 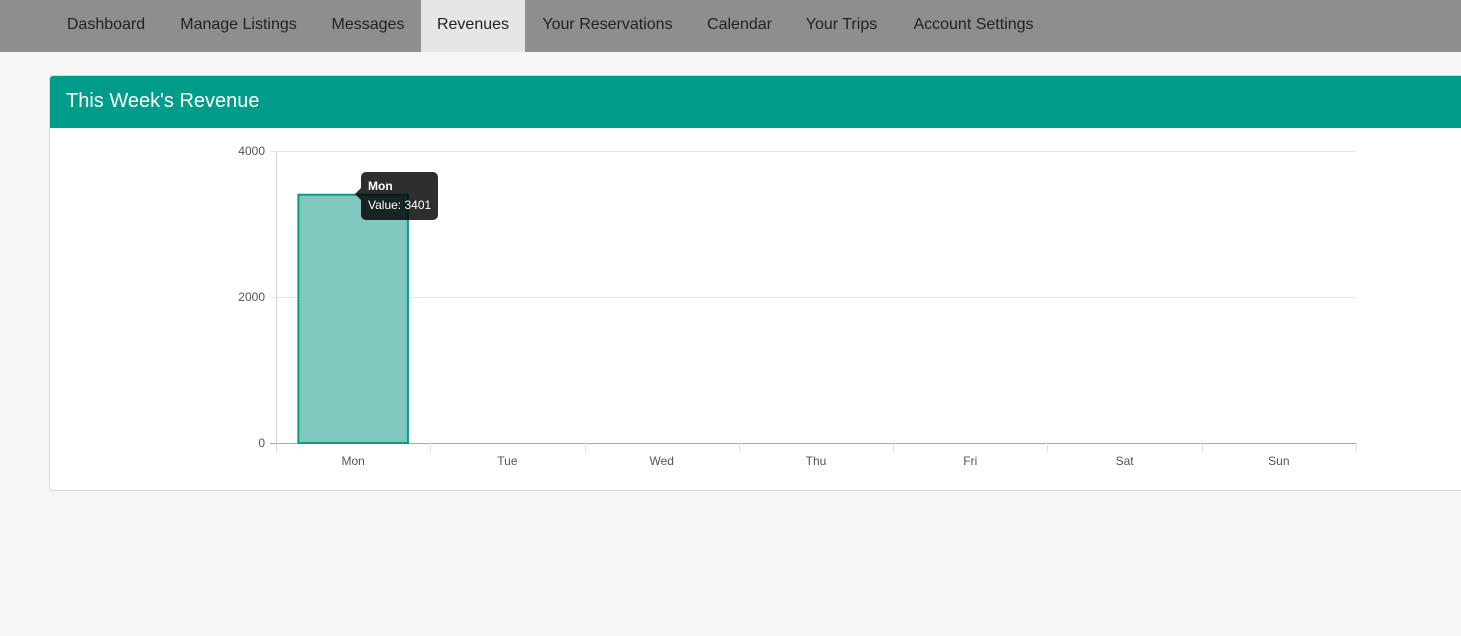 I want to click on tooltip-title: Mon, so click(x=380, y=186).